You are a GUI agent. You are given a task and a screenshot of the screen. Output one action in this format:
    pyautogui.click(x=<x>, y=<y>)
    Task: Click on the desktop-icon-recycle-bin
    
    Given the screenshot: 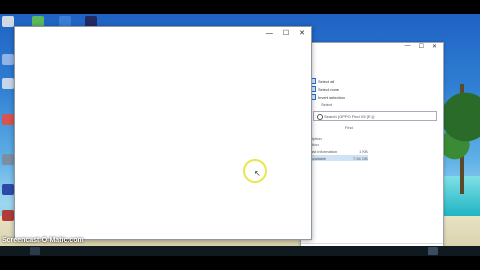 What is the action you would take?
    pyautogui.click(x=8, y=21)
    